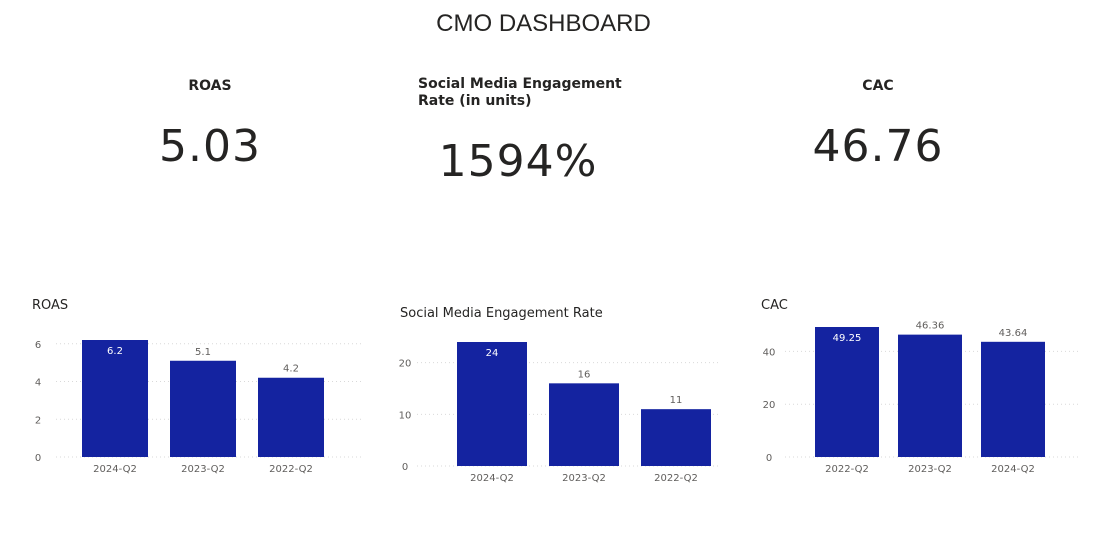  I want to click on kpi-value: 46.76, so click(878, 146).